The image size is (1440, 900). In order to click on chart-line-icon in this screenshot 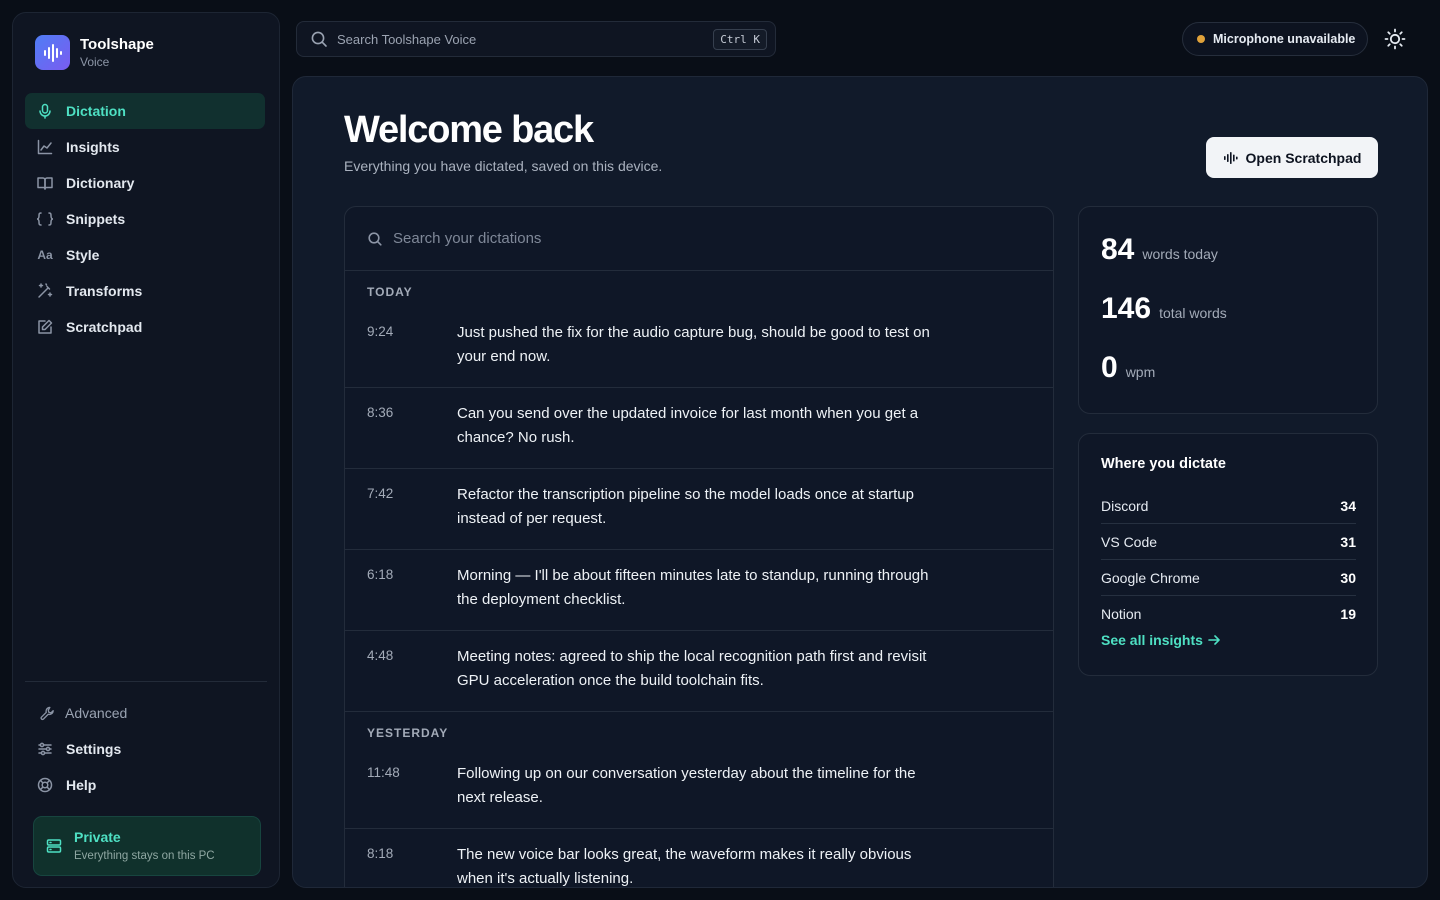, I will do `click(45, 147)`.